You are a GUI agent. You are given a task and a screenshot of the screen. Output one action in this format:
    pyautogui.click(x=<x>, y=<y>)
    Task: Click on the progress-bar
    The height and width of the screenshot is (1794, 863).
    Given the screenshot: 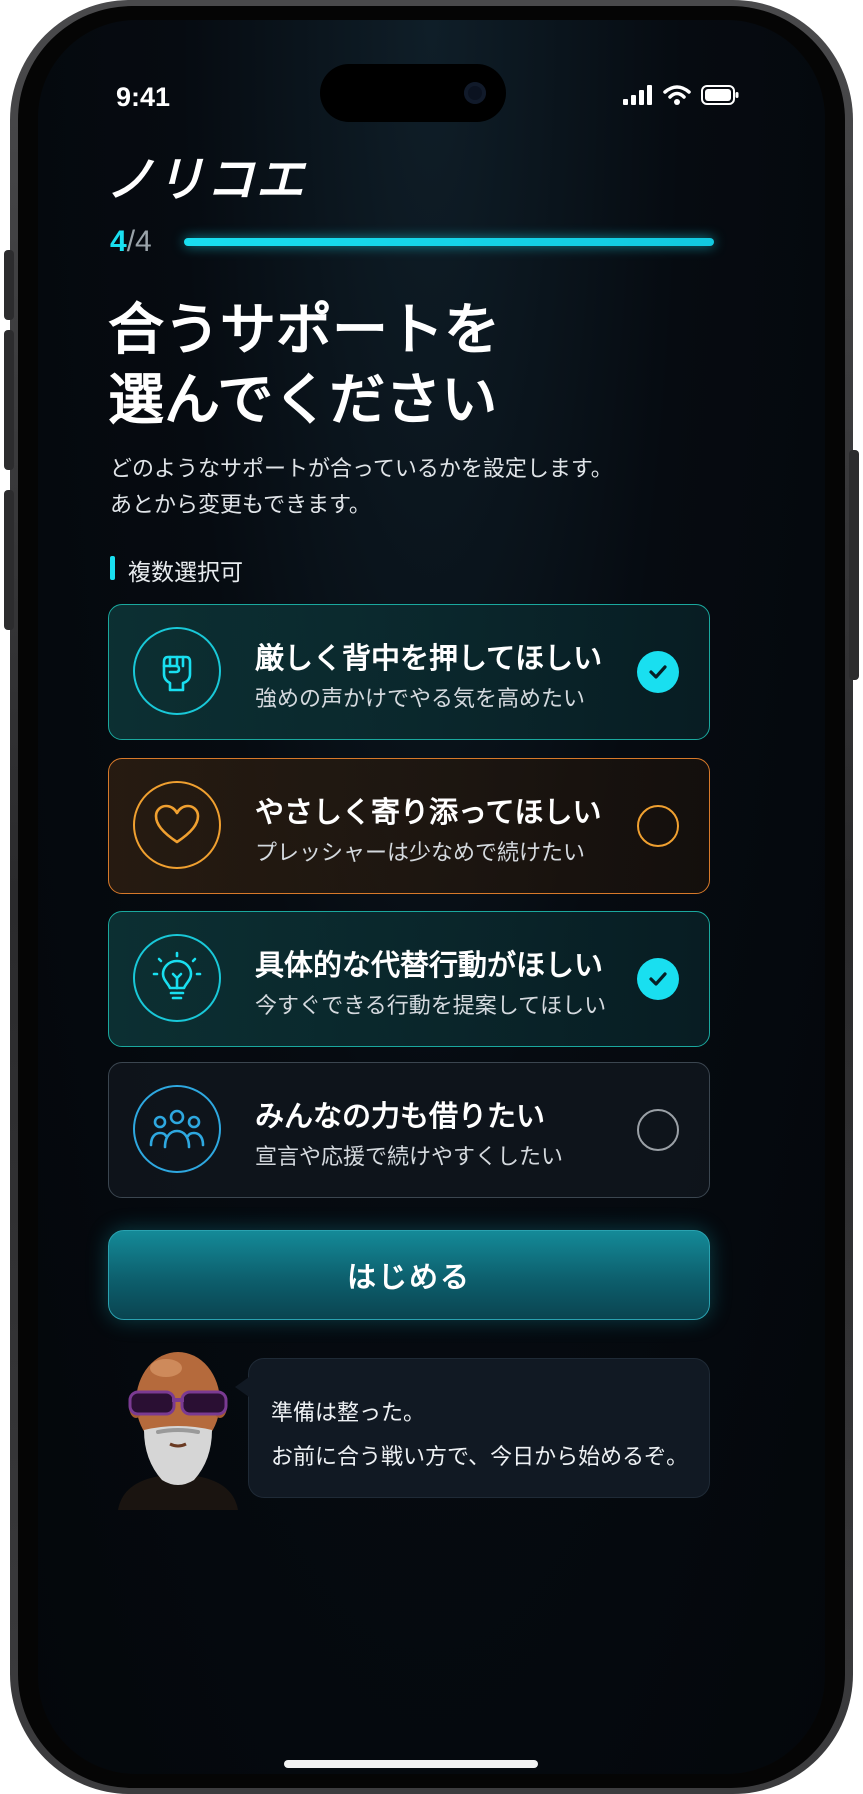 What is the action you would take?
    pyautogui.click(x=449, y=242)
    